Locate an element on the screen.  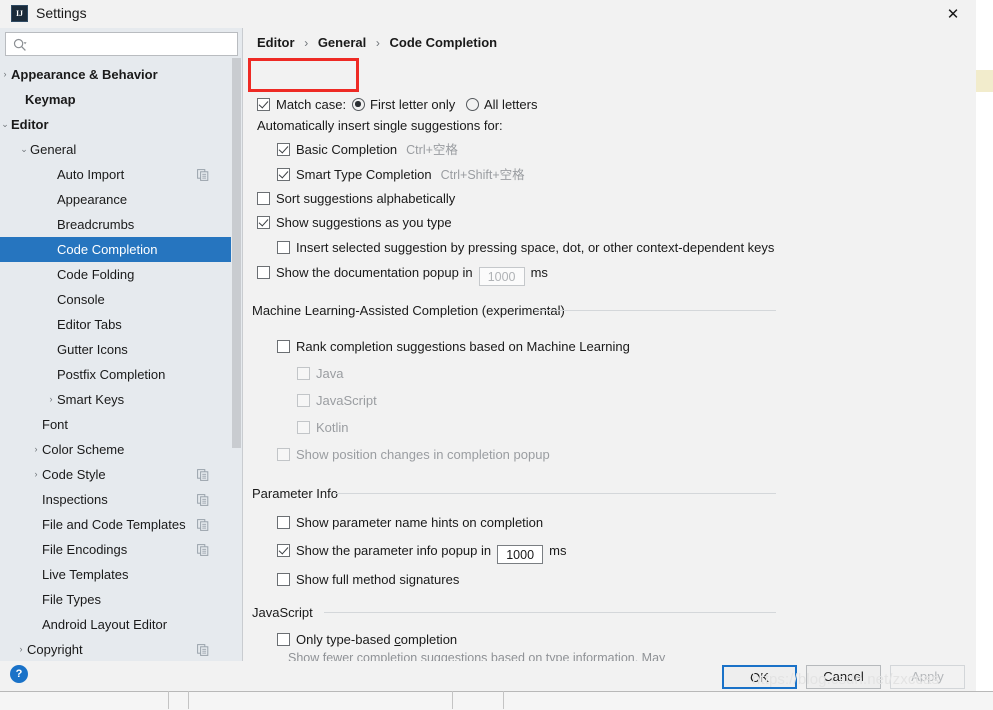
parameter-info-section-rule is located at coordinates (555, 493).